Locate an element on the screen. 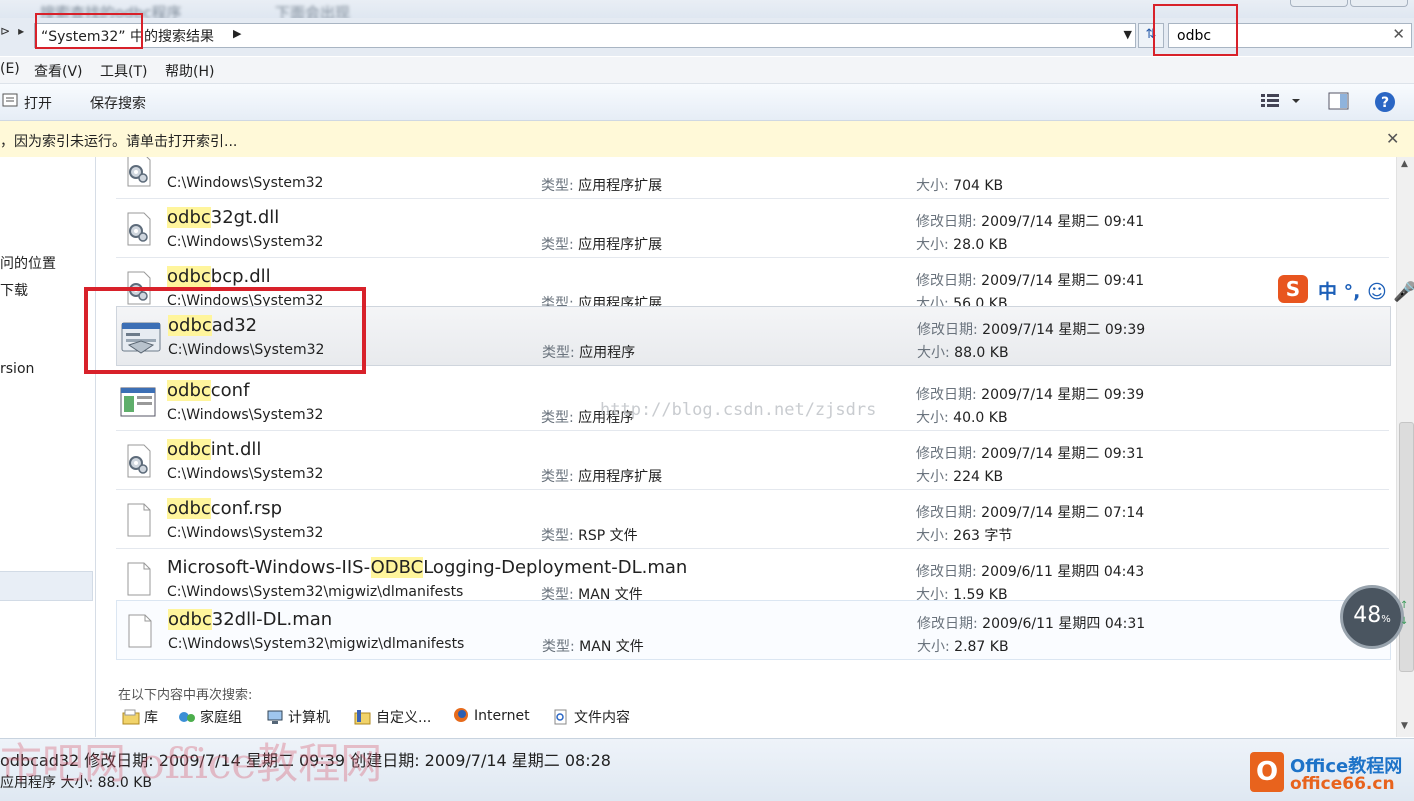 The image size is (1414, 801). logo-text-2: office66.cn is located at coordinates (1342, 784).